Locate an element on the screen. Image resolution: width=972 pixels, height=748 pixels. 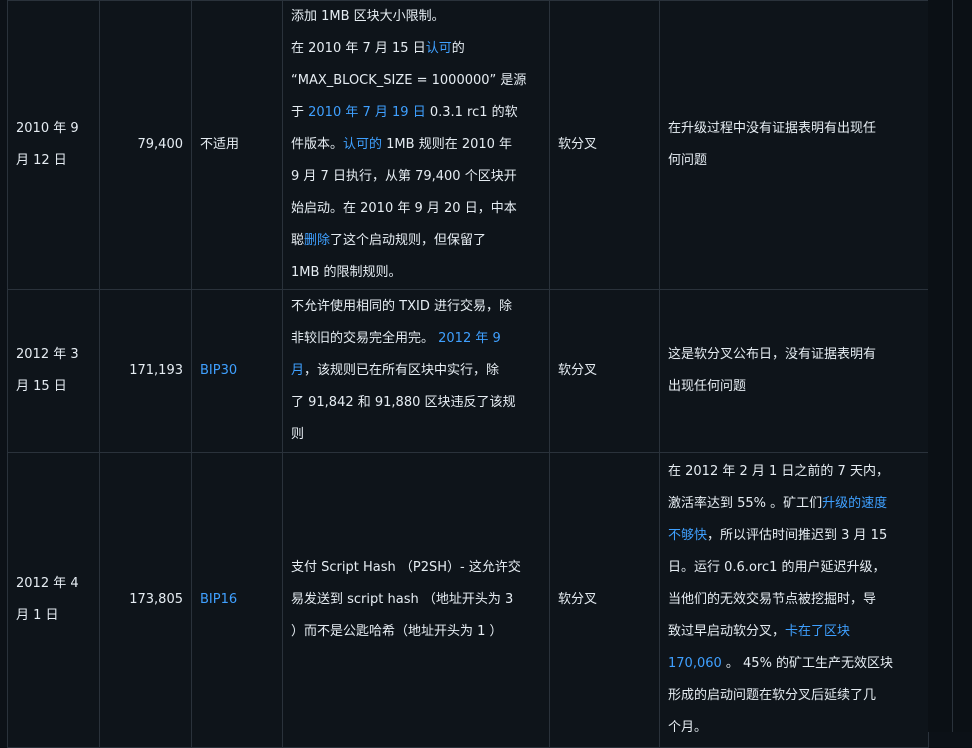
stuck-block-link: 卡在了区块 is located at coordinates (817, 631).